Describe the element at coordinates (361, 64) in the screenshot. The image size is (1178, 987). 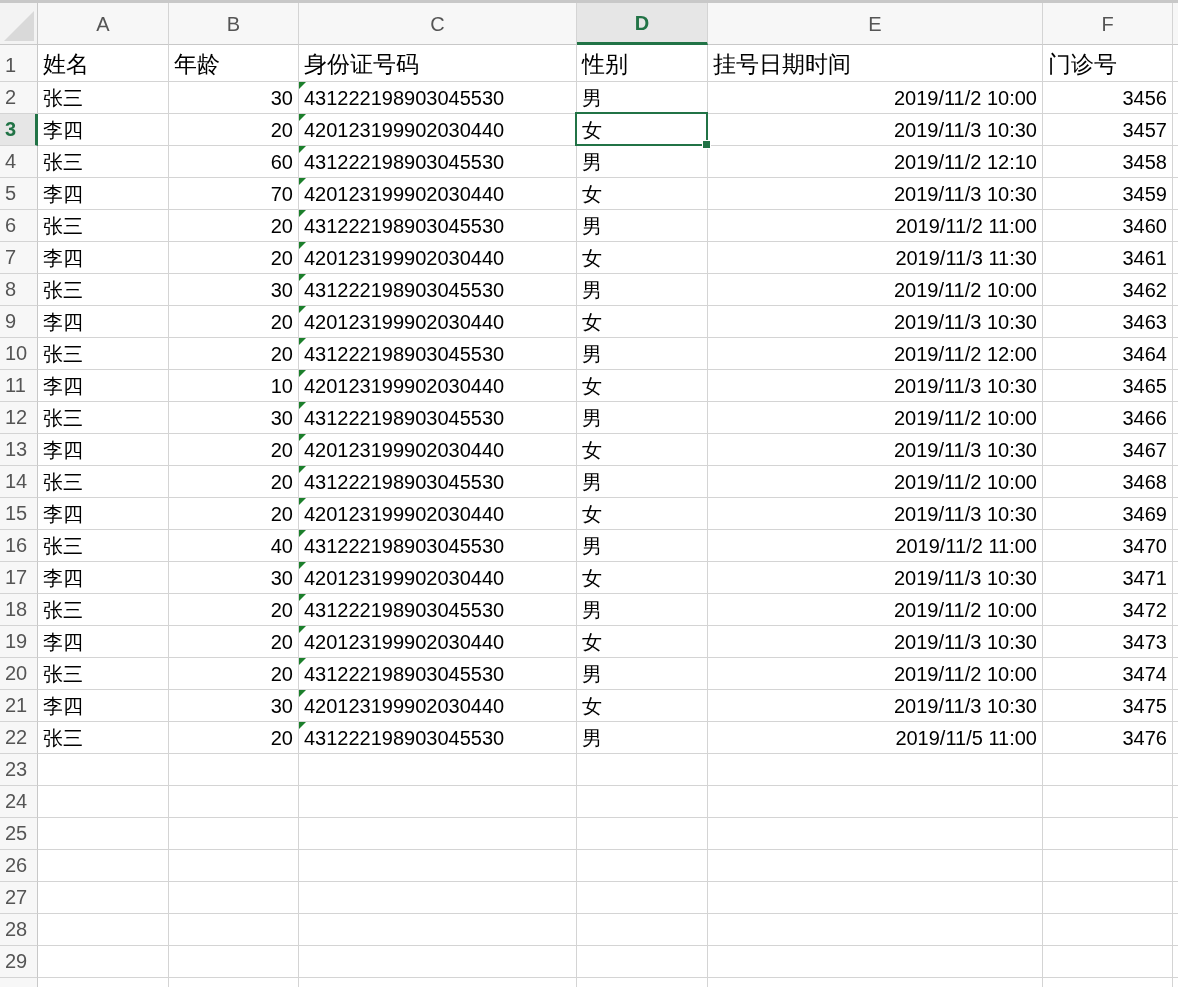
I see `column-title: 身份证号码` at that location.